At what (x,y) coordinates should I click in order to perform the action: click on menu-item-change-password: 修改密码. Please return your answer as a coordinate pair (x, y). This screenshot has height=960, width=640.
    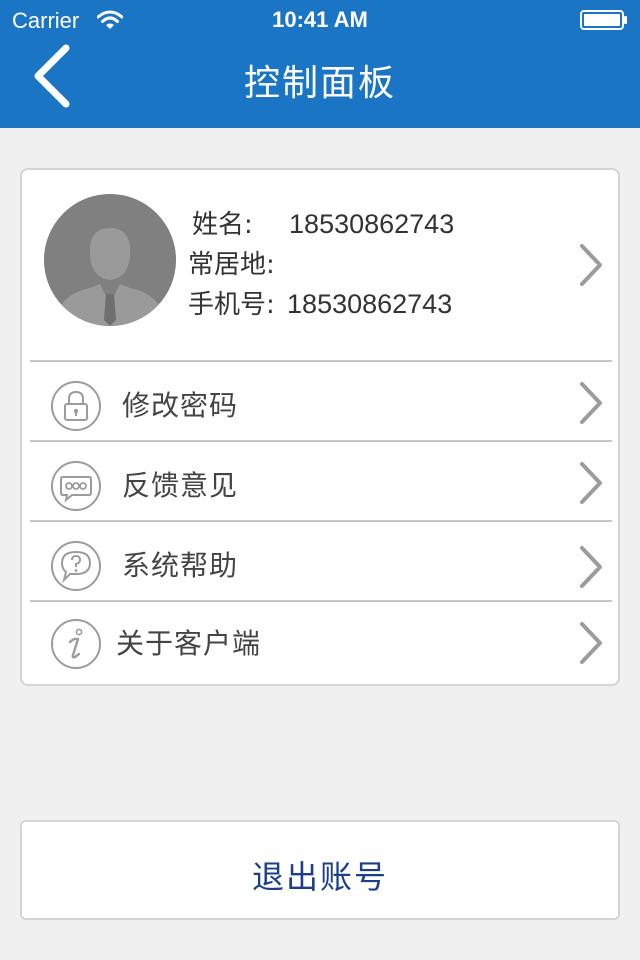
    Looking at the image, I should click on (320, 403).